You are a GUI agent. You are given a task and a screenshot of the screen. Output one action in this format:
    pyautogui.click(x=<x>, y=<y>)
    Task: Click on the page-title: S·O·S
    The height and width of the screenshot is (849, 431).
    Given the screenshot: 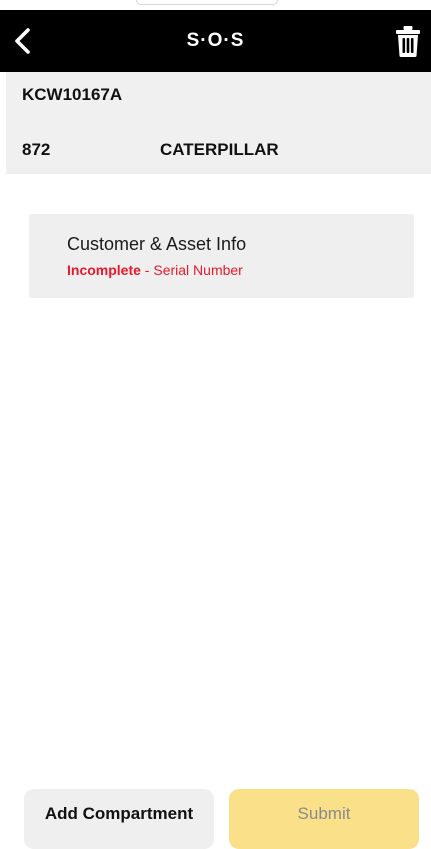 What is the action you would take?
    pyautogui.click(x=215, y=40)
    